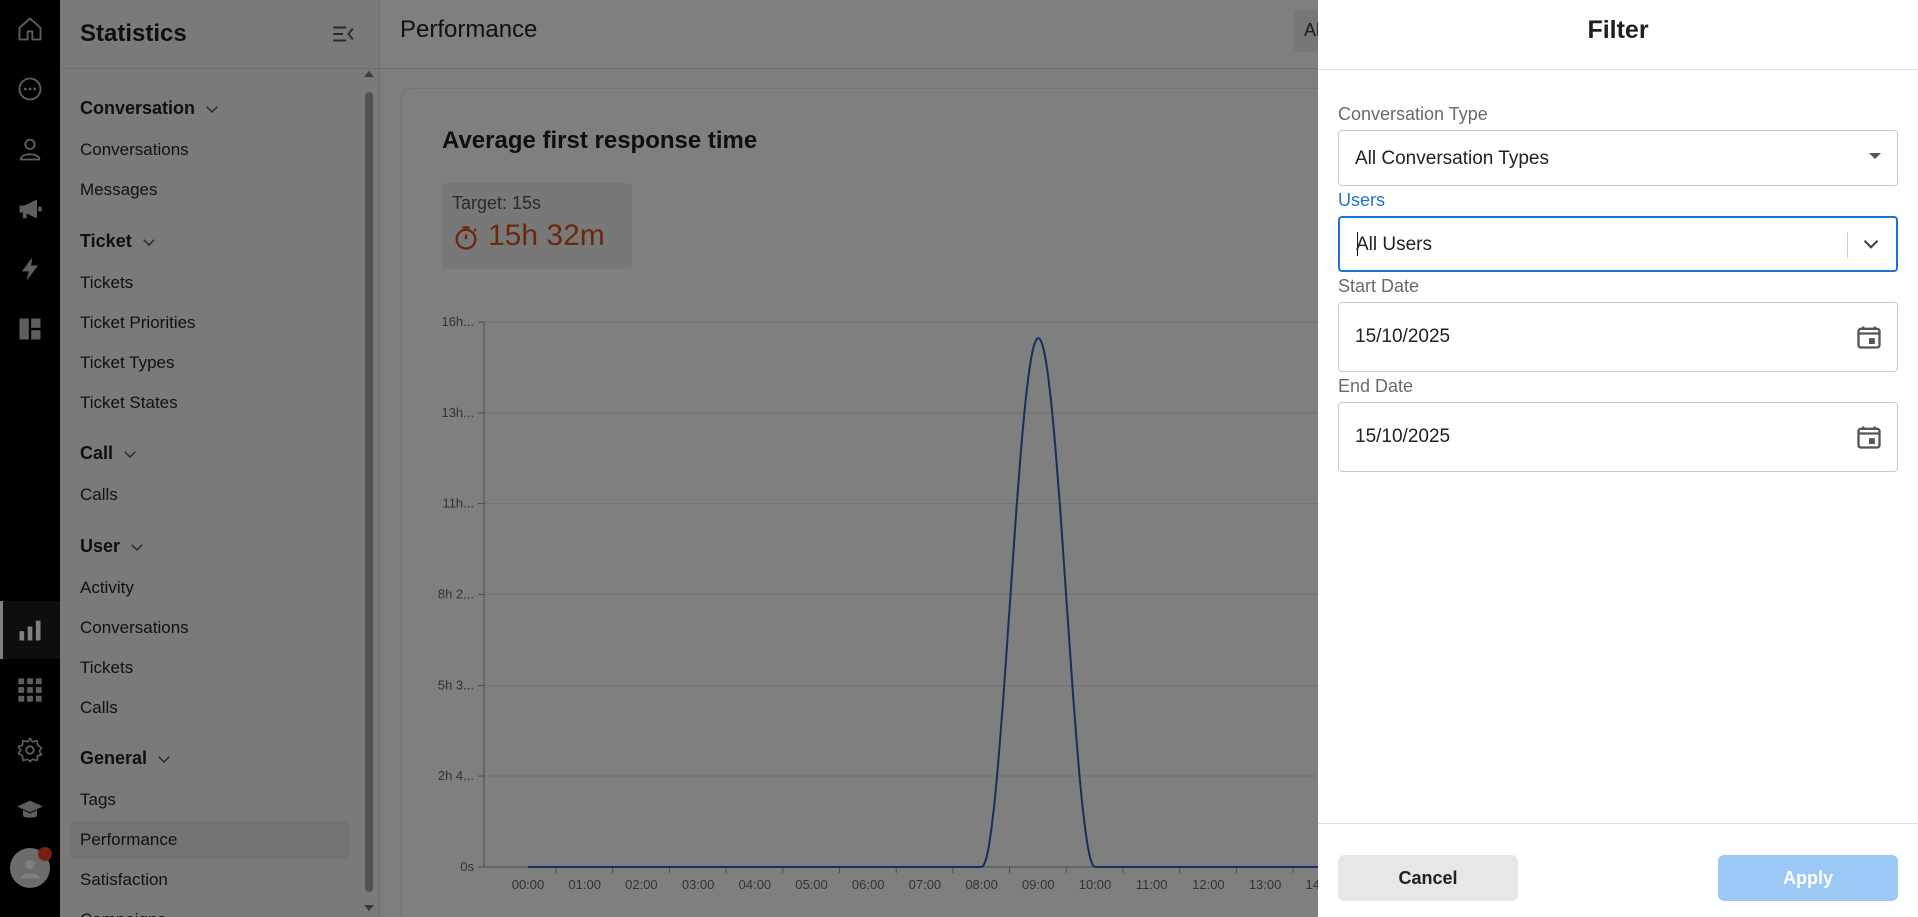  I want to click on conversation-type-label: Conversation Type, so click(1413, 114).